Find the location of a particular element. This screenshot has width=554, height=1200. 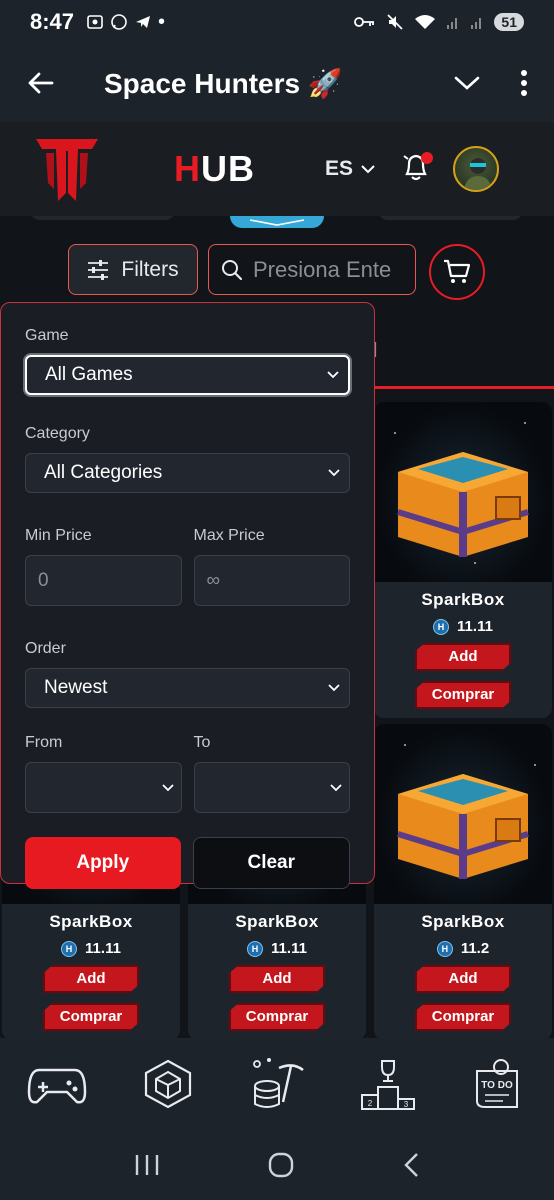

from-select is located at coordinates (103, 787).